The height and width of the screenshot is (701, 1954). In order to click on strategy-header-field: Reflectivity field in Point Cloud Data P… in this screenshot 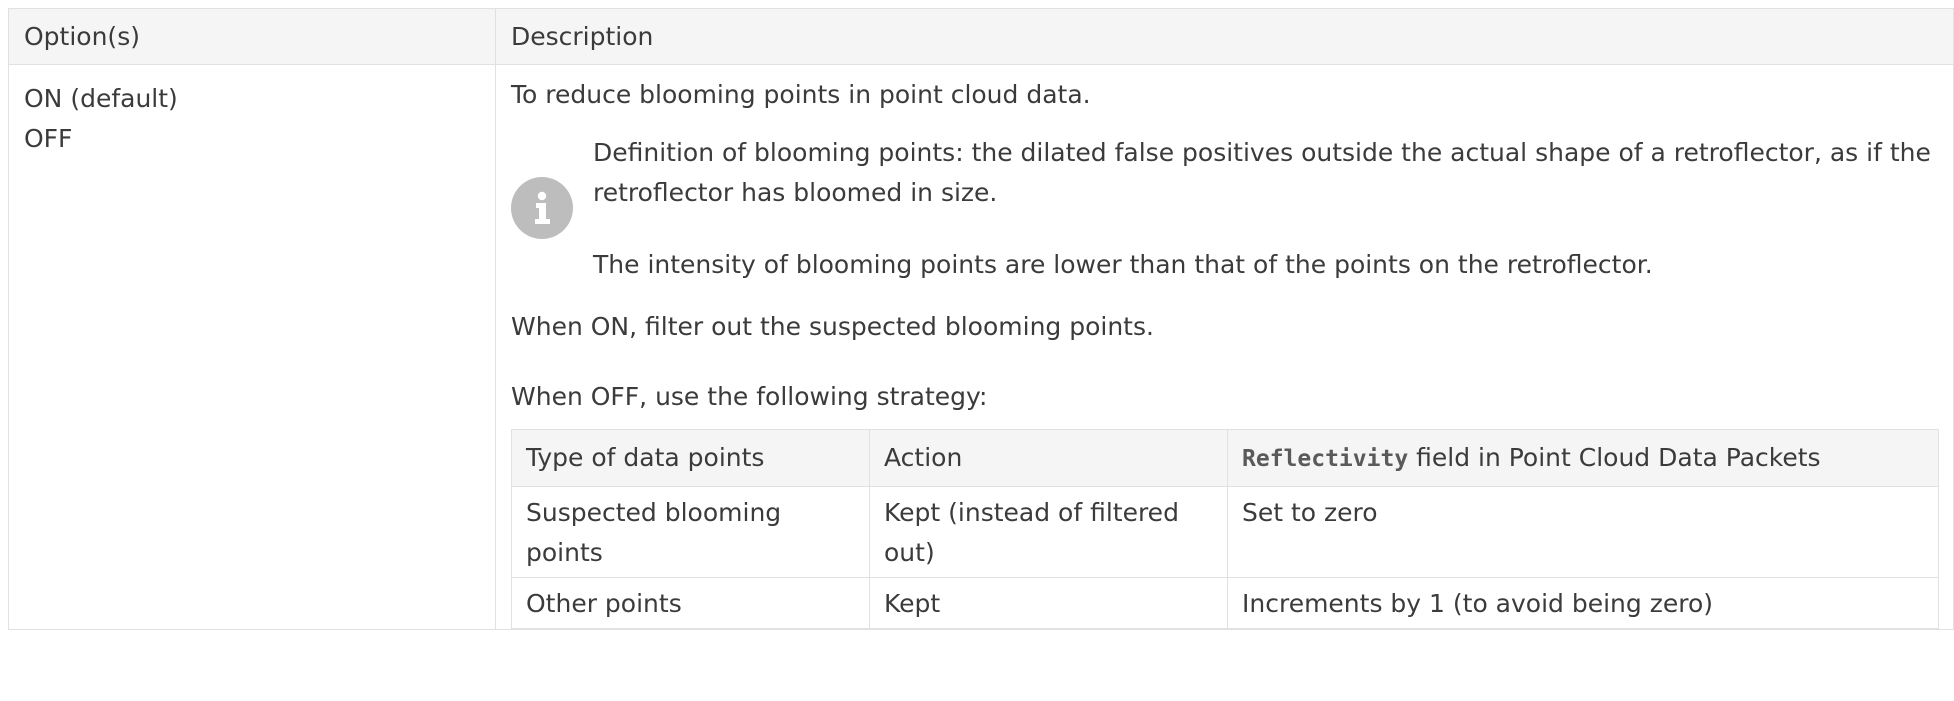, I will do `click(1583, 458)`.